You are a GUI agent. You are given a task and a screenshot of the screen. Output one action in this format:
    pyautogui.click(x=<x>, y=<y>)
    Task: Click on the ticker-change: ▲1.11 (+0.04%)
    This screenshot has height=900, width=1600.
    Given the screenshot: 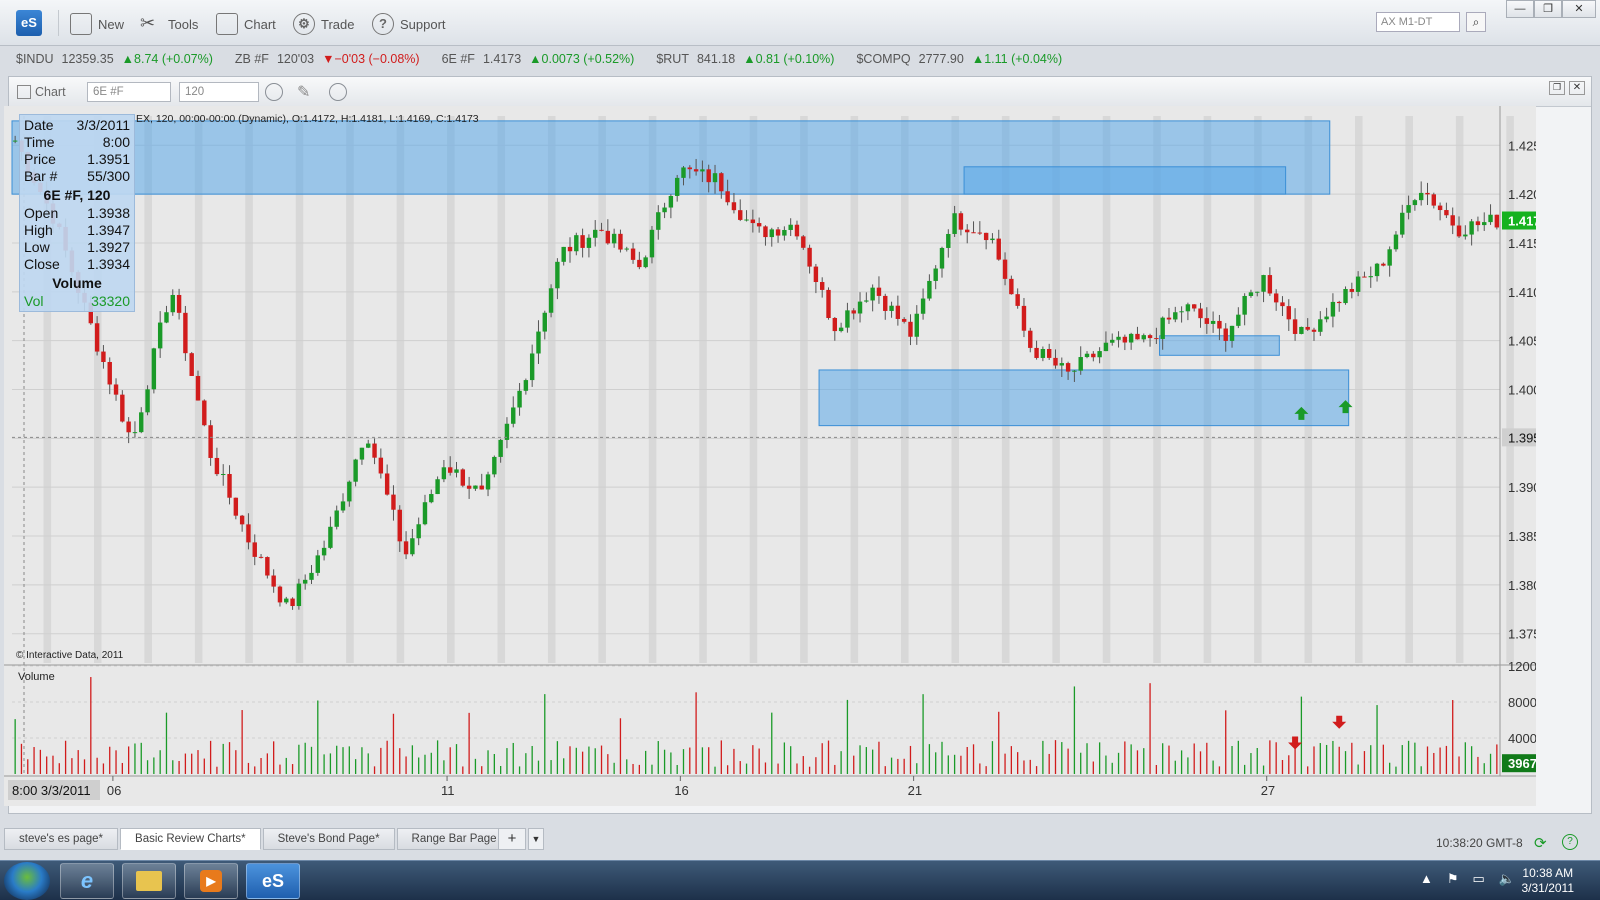 What is the action you would take?
    pyautogui.click(x=1017, y=59)
    